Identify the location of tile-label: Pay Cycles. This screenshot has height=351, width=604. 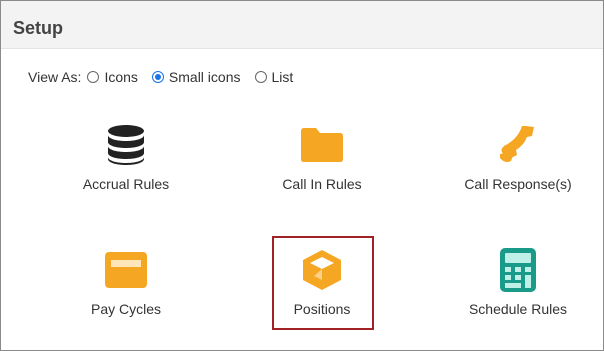
(126, 309).